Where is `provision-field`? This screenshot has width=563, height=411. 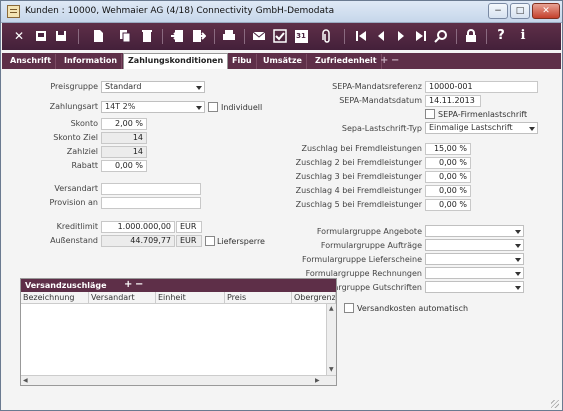 provision-field is located at coordinates (151, 203).